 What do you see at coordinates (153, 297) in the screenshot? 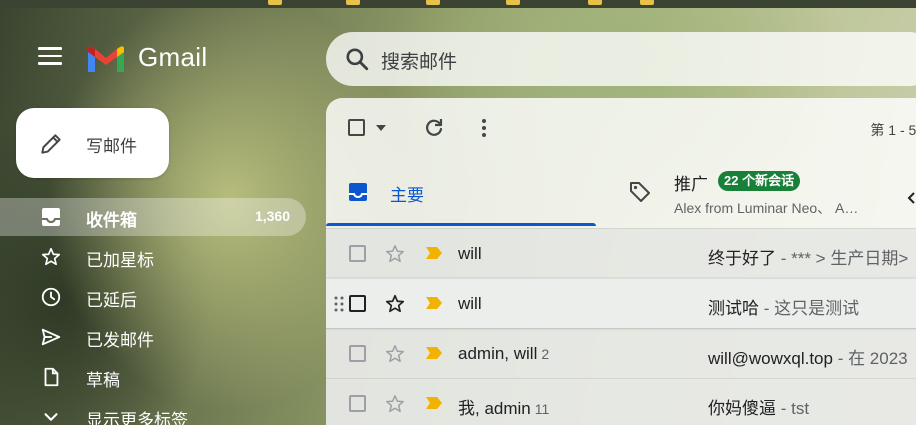
I see `sidebar-item-snoozed: 已延后` at bounding box center [153, 297].